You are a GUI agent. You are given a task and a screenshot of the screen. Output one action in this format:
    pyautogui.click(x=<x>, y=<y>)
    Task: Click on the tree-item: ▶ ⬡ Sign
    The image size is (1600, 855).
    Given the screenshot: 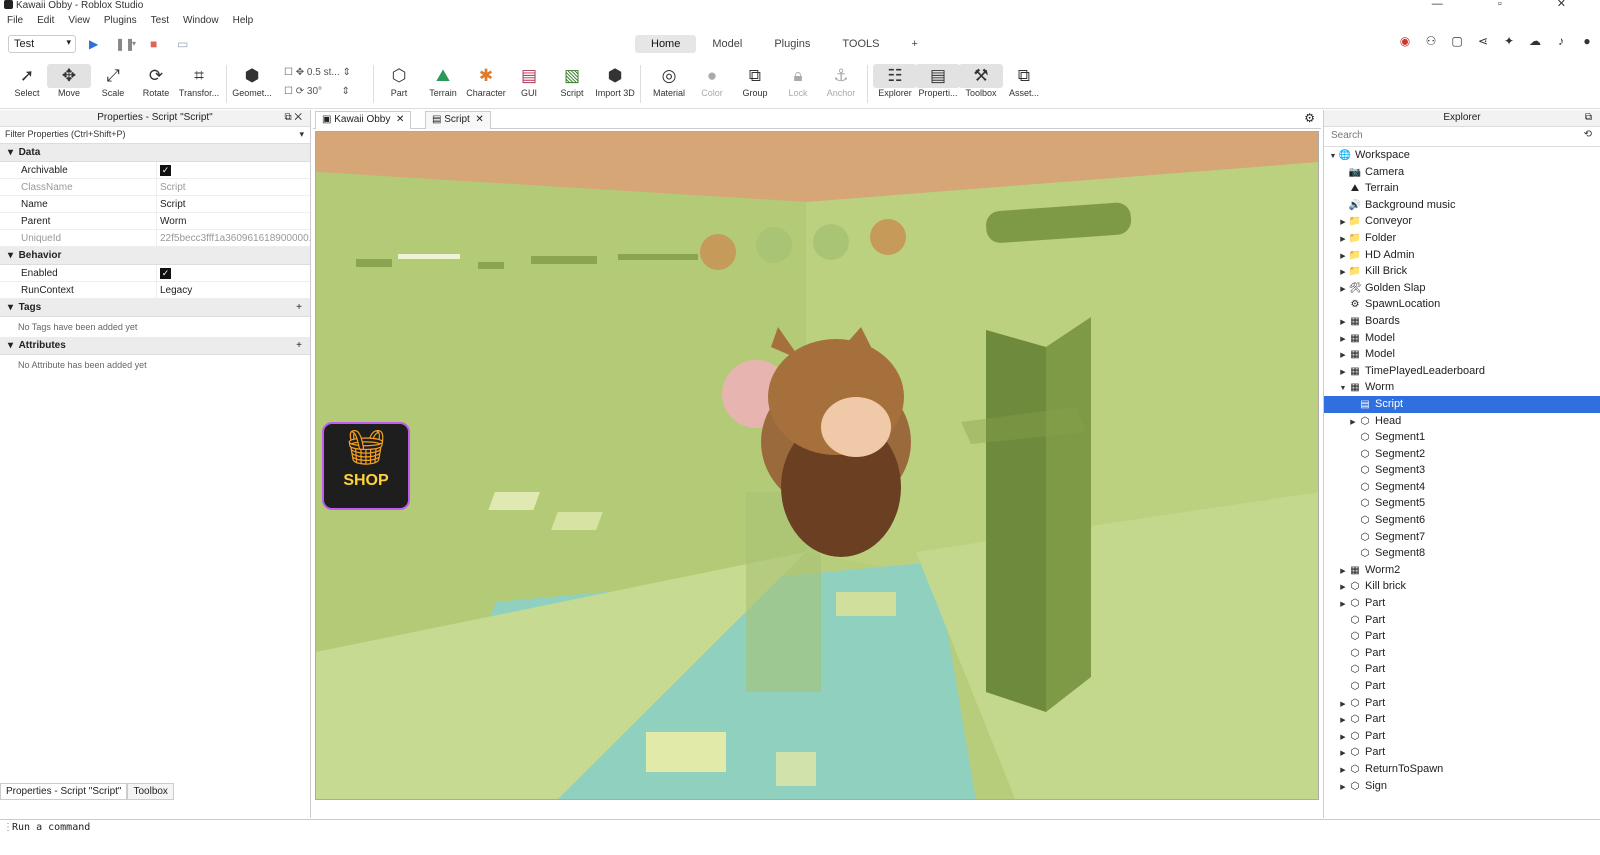 What is the action you would take?
    pyautogui.click(x=1462, y=786)
    